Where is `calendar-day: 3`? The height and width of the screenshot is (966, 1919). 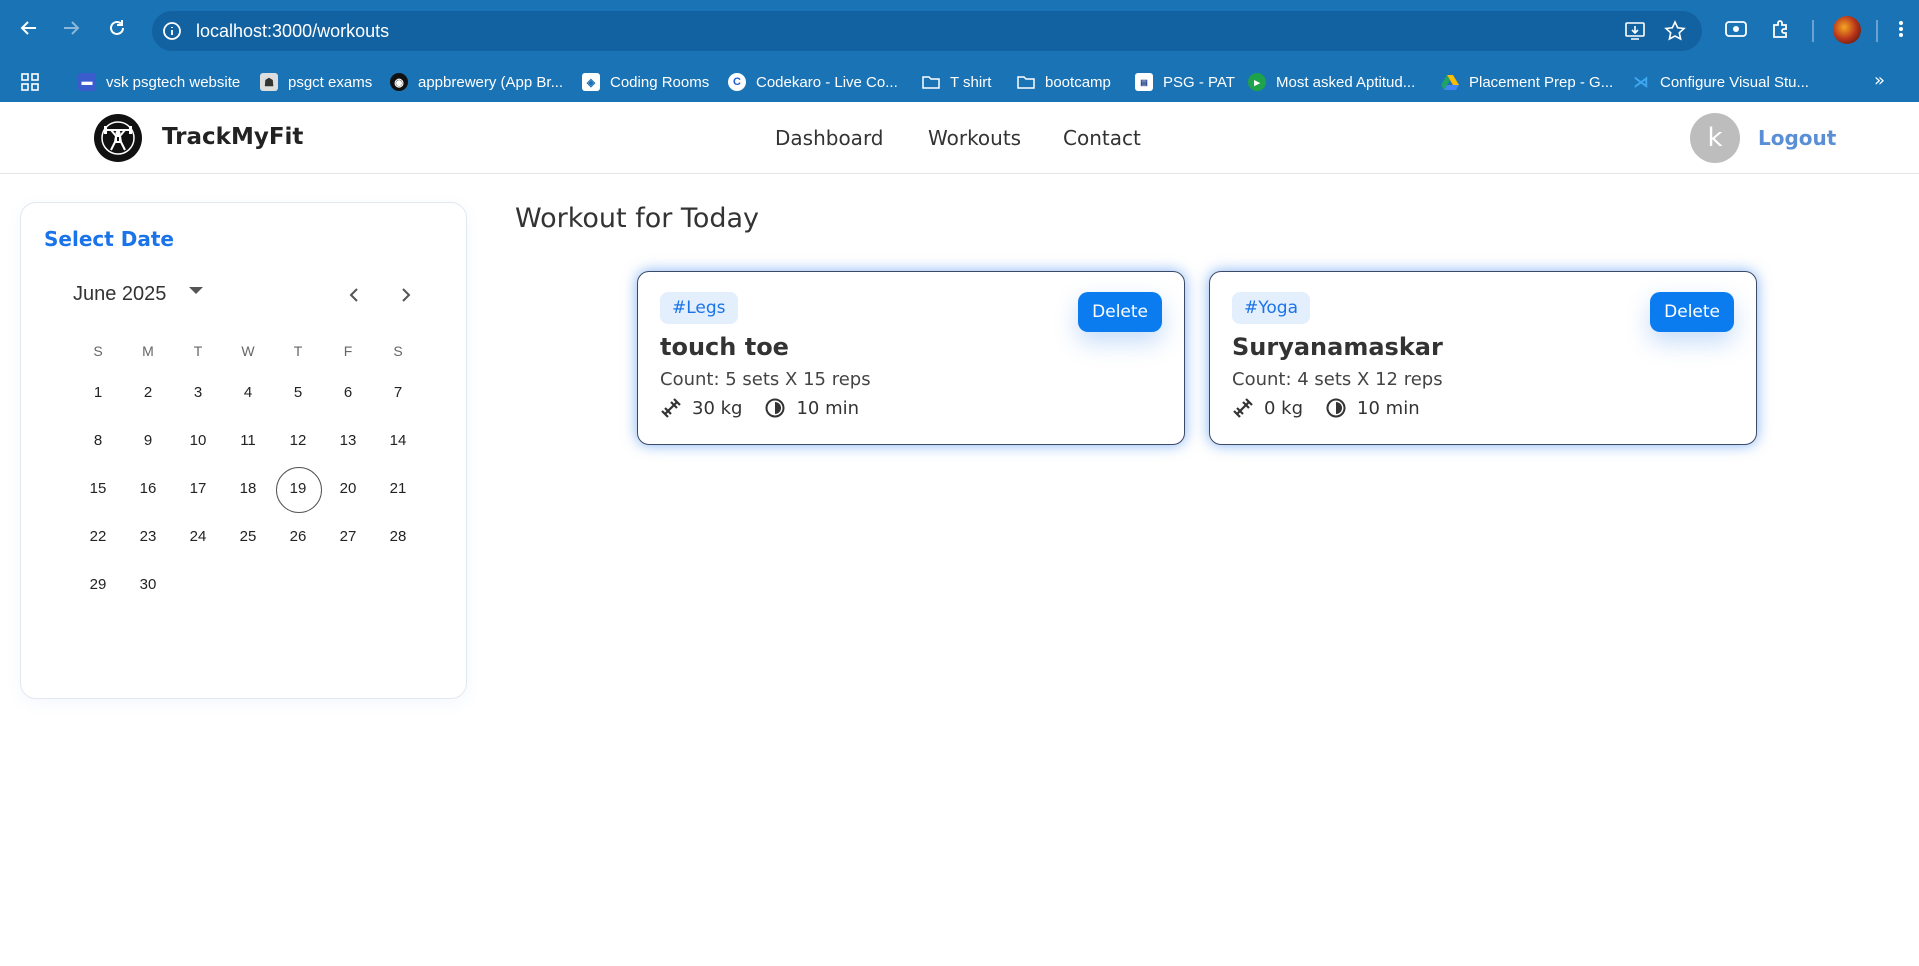 calendar-day: 3 is located at coordinates (198, 393).